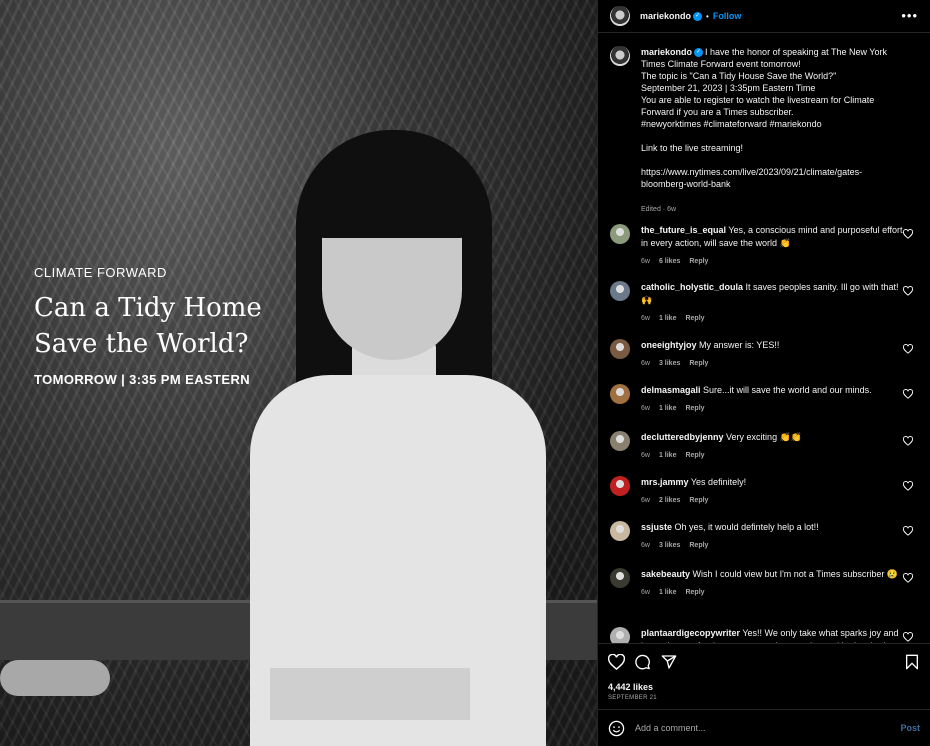 The image size is (930, 746). I want to click on save-bookmark-icon, so click(912, 662).